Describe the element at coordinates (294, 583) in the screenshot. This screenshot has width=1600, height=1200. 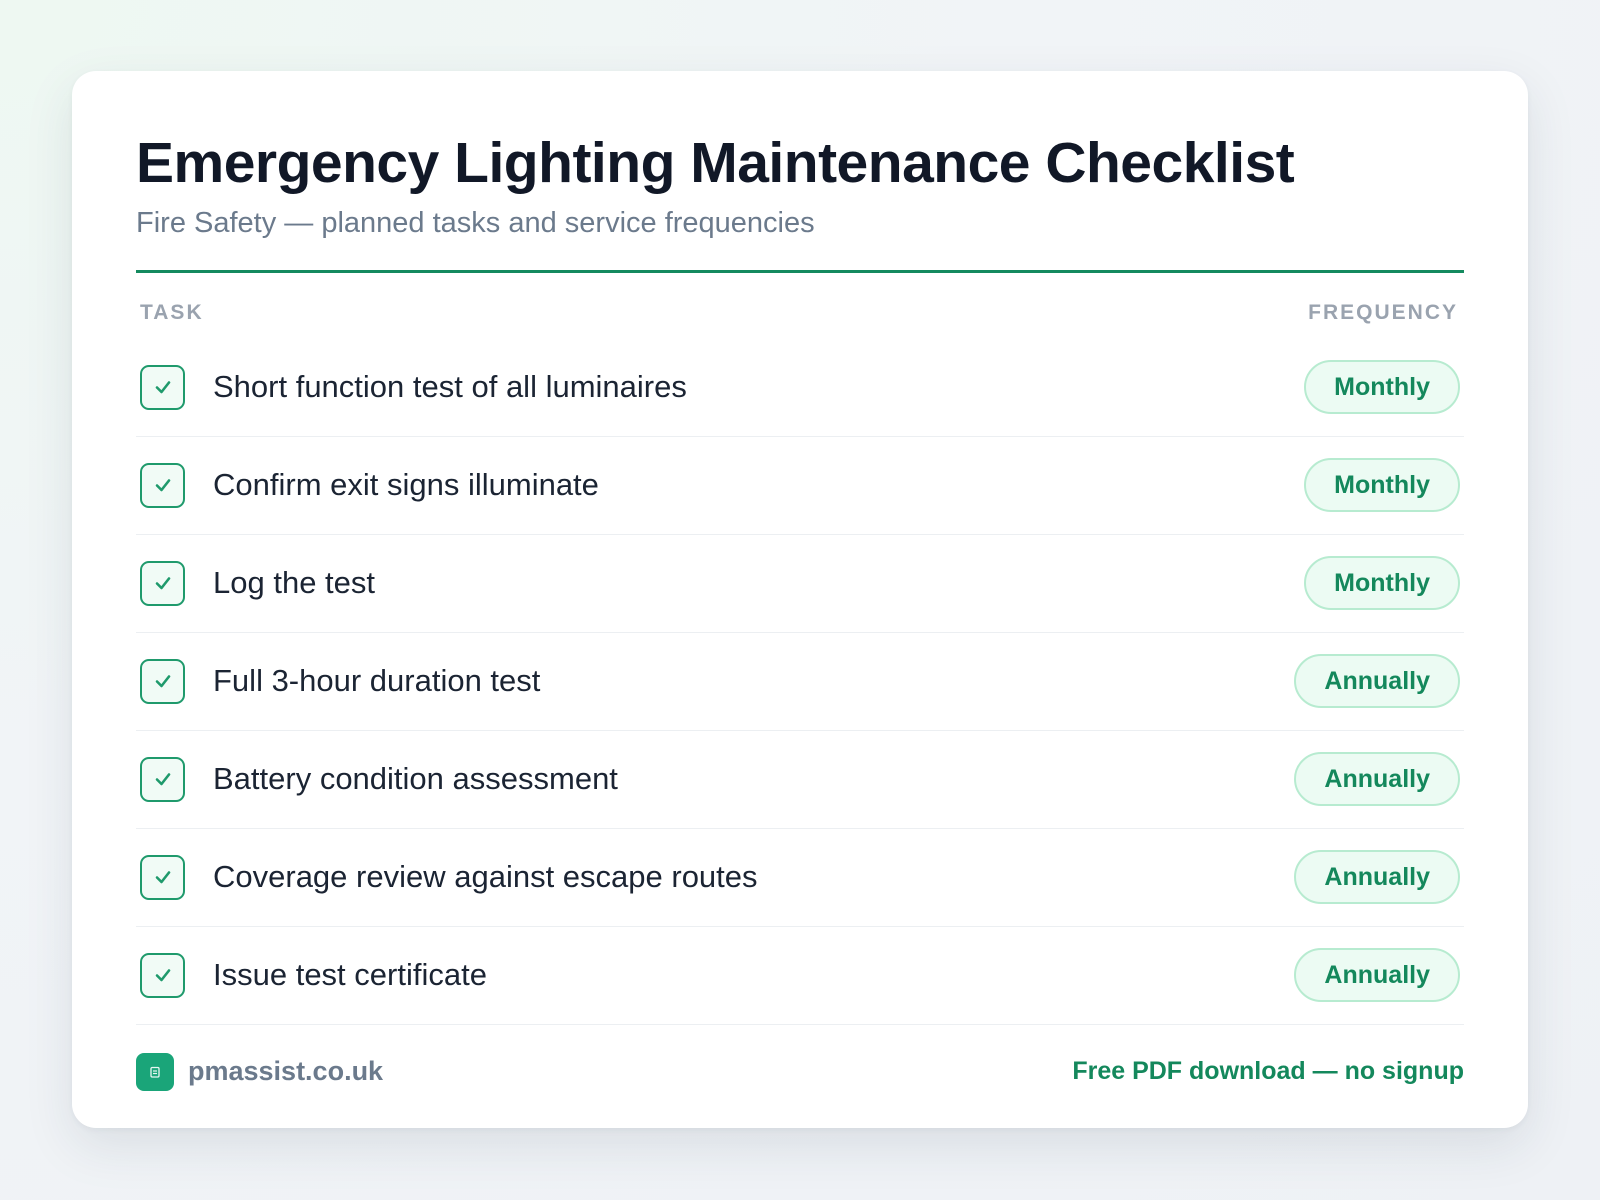
I see `task-label: Log the test` at that location.